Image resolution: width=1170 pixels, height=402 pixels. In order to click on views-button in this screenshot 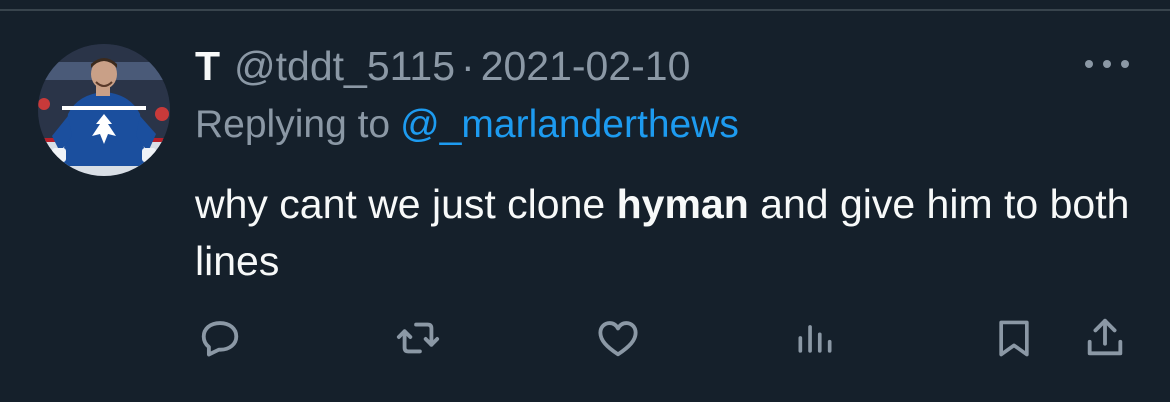, I will do `click(815, 338)`.